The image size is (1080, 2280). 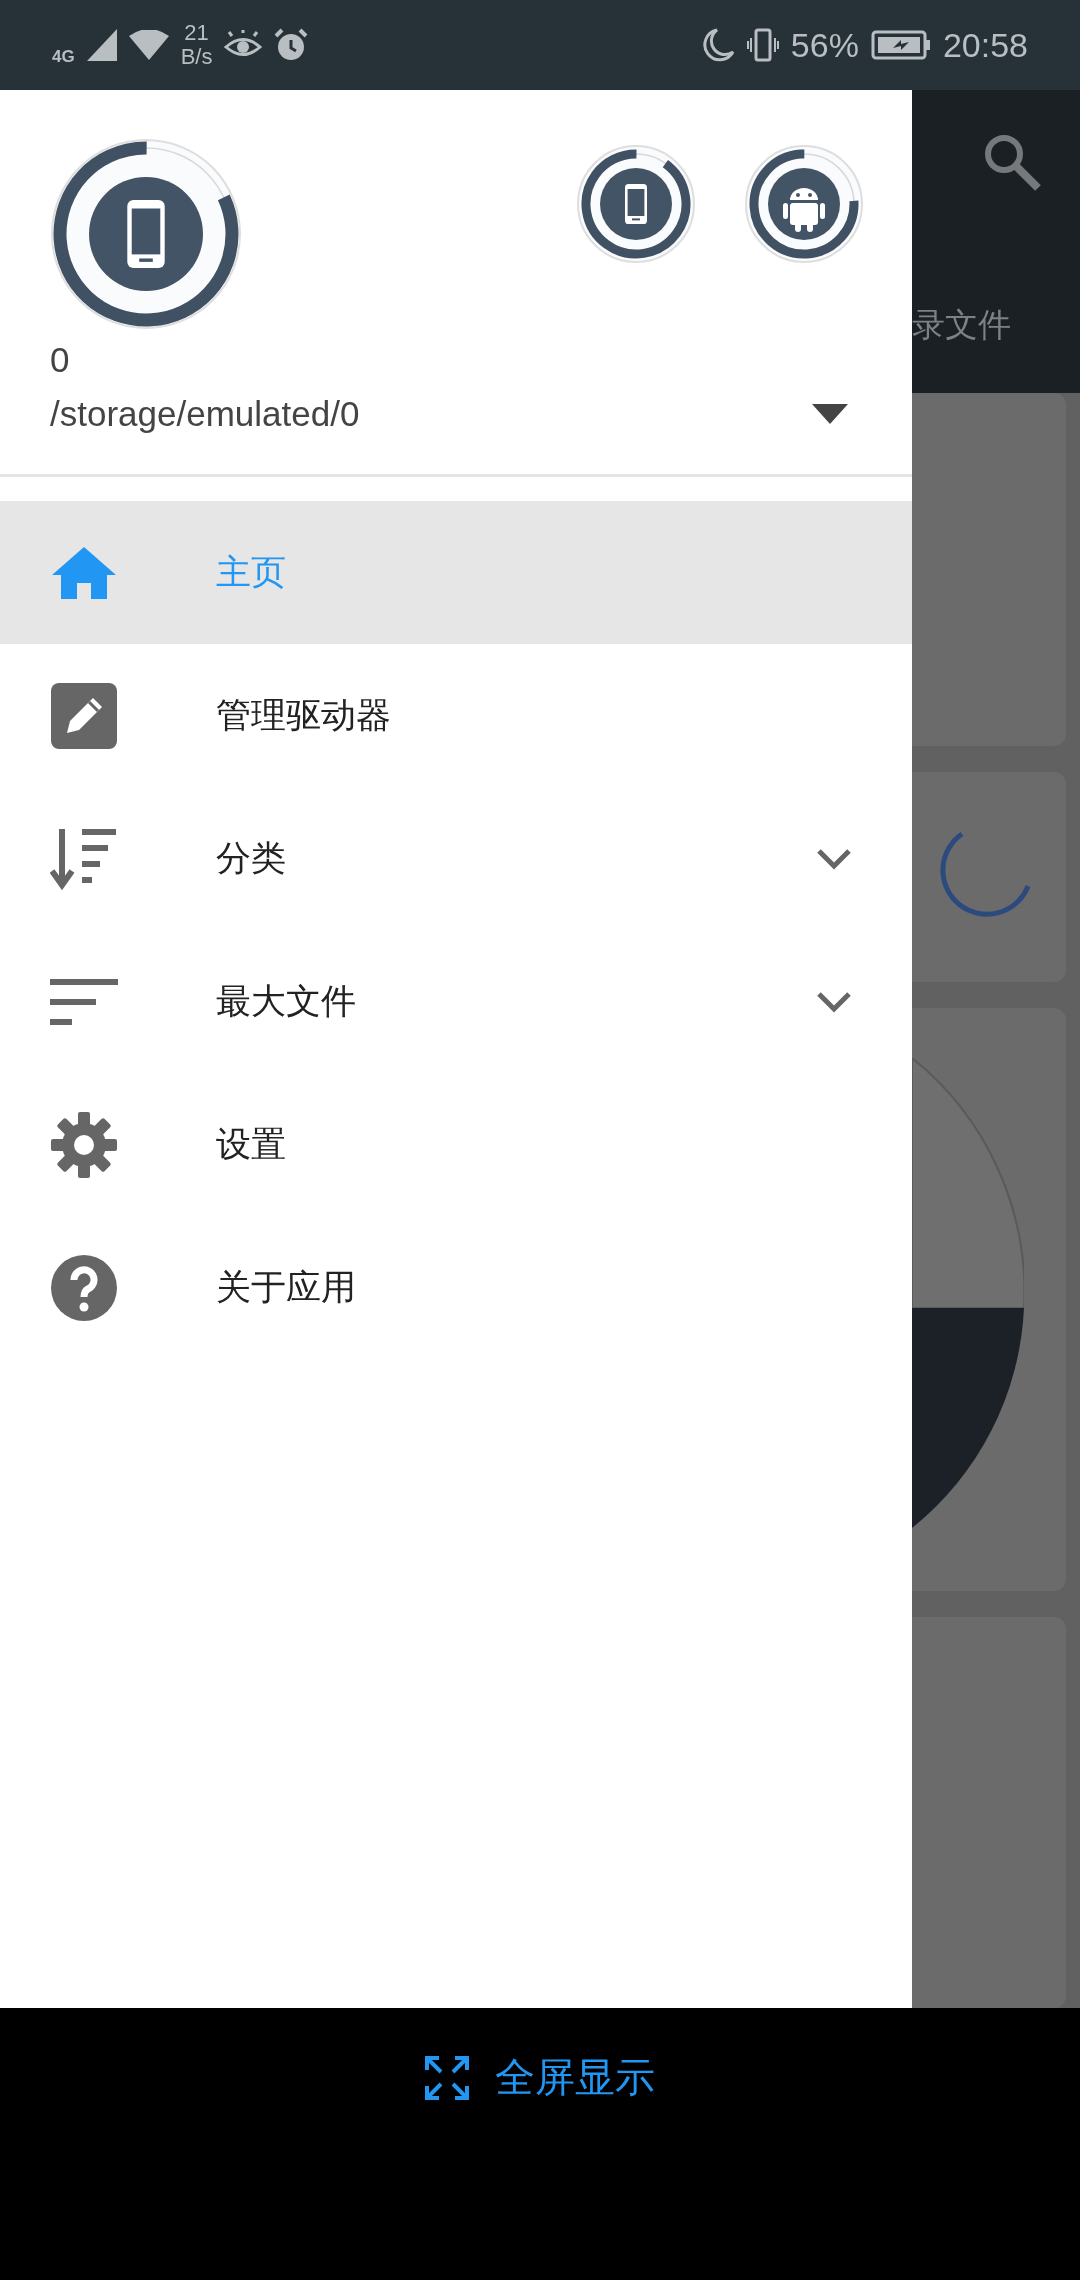 I want to click on menu-item: 分类, so click(x=456, y=858).